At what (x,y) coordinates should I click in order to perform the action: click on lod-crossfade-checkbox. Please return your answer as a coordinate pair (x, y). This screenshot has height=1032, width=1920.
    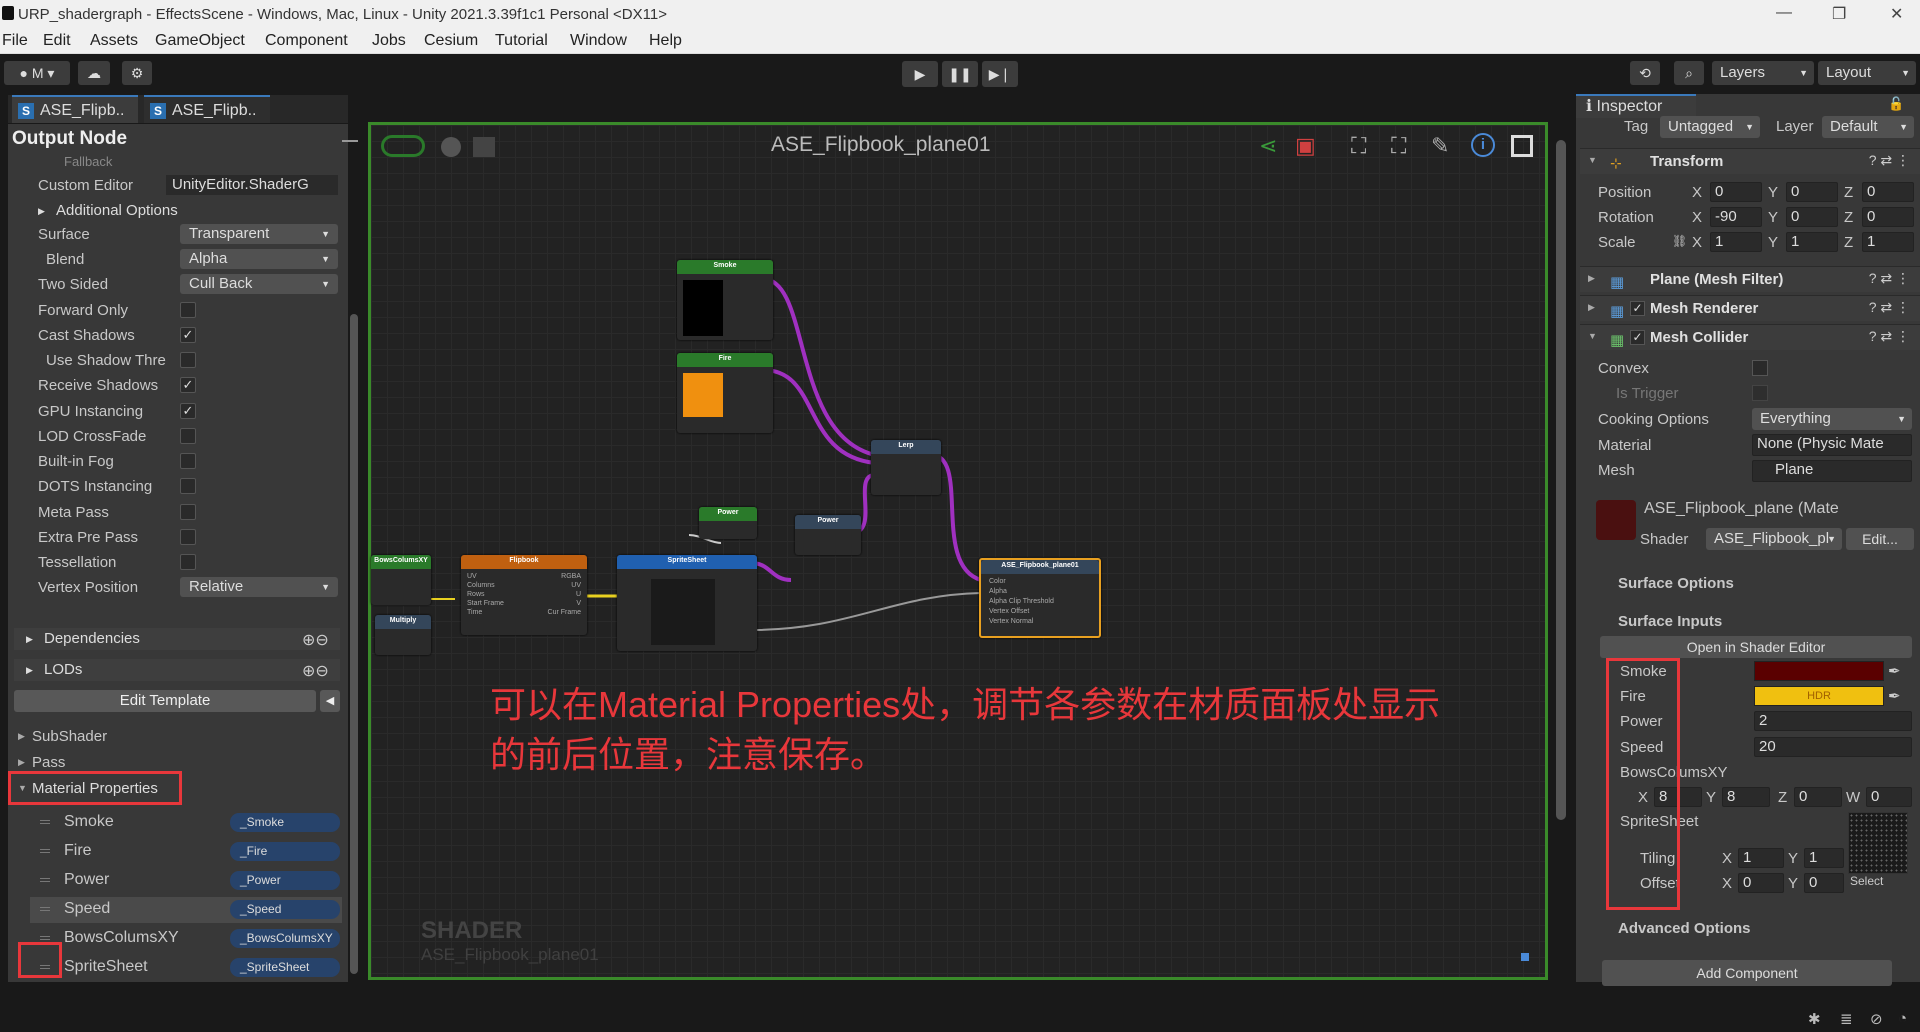
    Looking at the image, I should click on (188, 436).